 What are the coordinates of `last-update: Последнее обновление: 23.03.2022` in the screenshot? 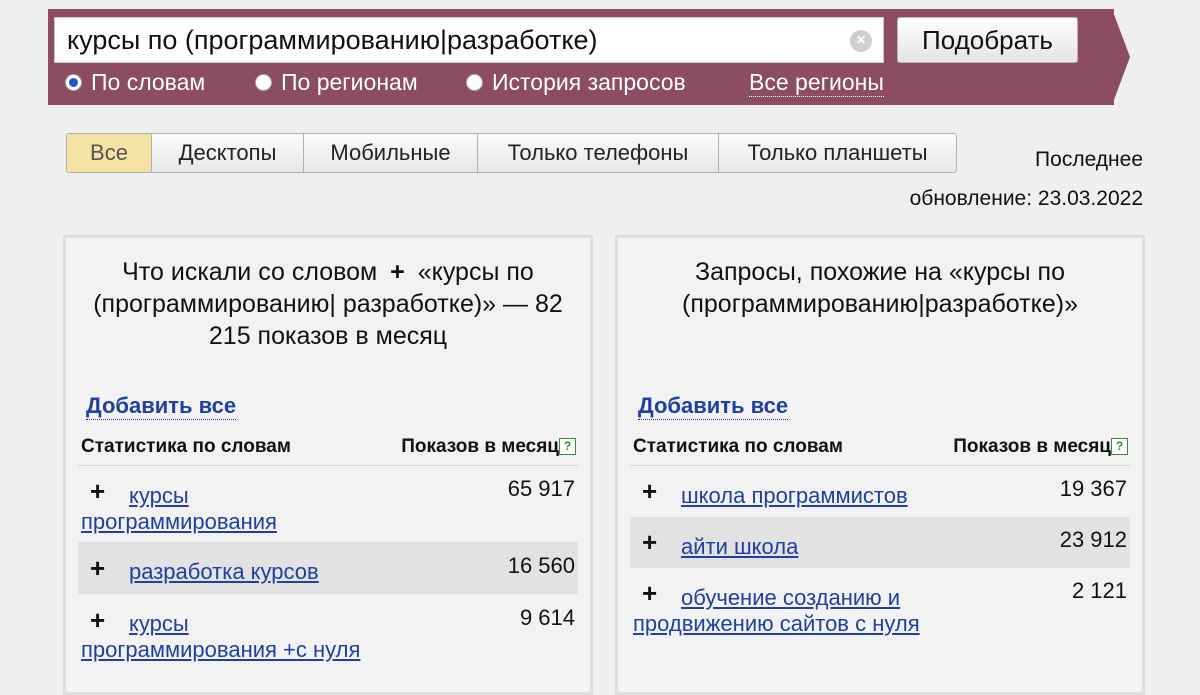 It's located at (993, 179).